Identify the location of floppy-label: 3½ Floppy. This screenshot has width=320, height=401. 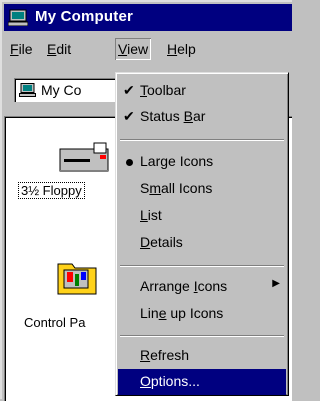
(51, 190).